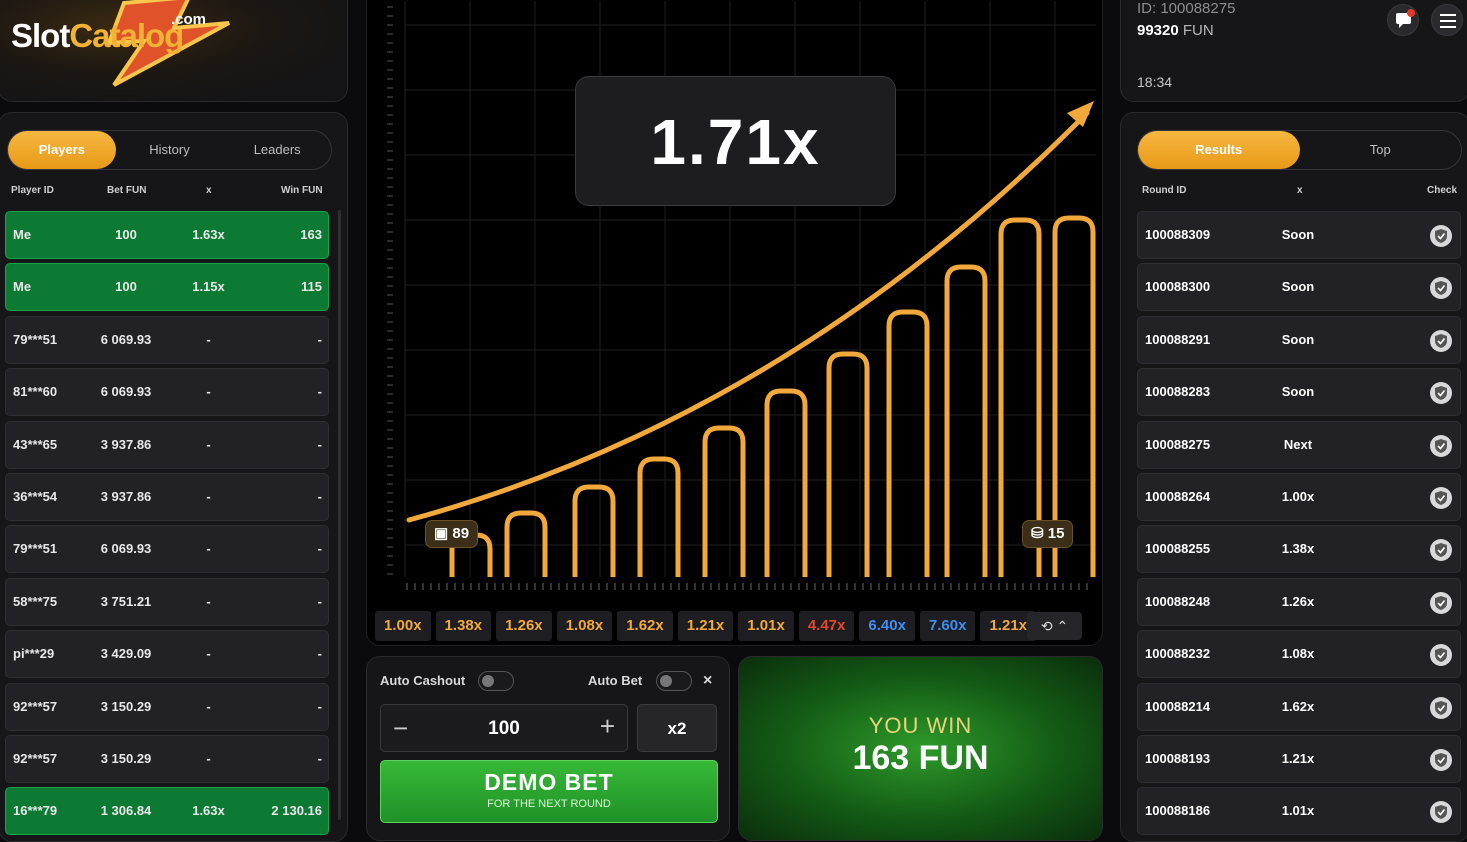 The height and width of the screenshot is (842, 1467). Describe the element at coordinates (1293, 51) in the screenshot. I see `user-panel: ID: 100088275 99320 FUN 18:34` at that location.